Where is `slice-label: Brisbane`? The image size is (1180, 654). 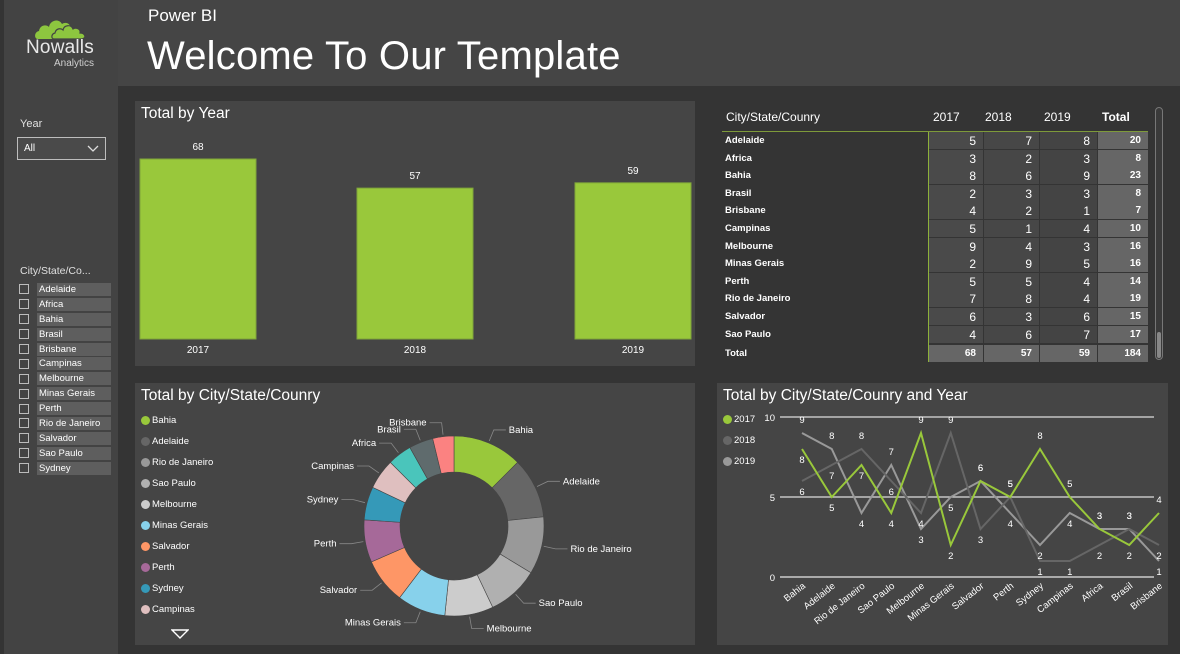 slice-label: Brisbane is located at coordinates (408, 423).